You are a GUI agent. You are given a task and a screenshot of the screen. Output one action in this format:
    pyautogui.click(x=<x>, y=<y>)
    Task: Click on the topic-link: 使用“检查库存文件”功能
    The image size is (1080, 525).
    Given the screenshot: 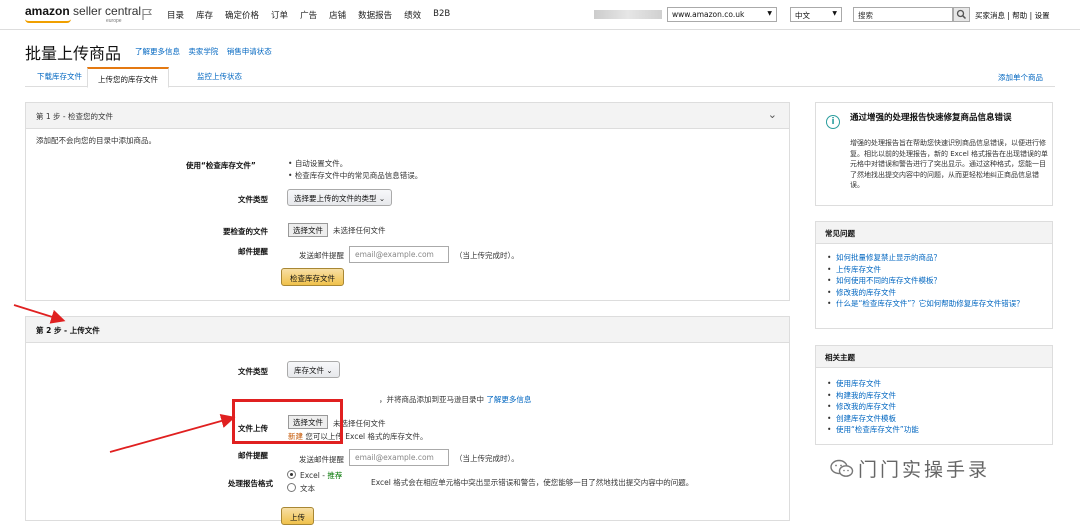 What is the action you would take?
    pyautogui.click(x=934, y=430)
    